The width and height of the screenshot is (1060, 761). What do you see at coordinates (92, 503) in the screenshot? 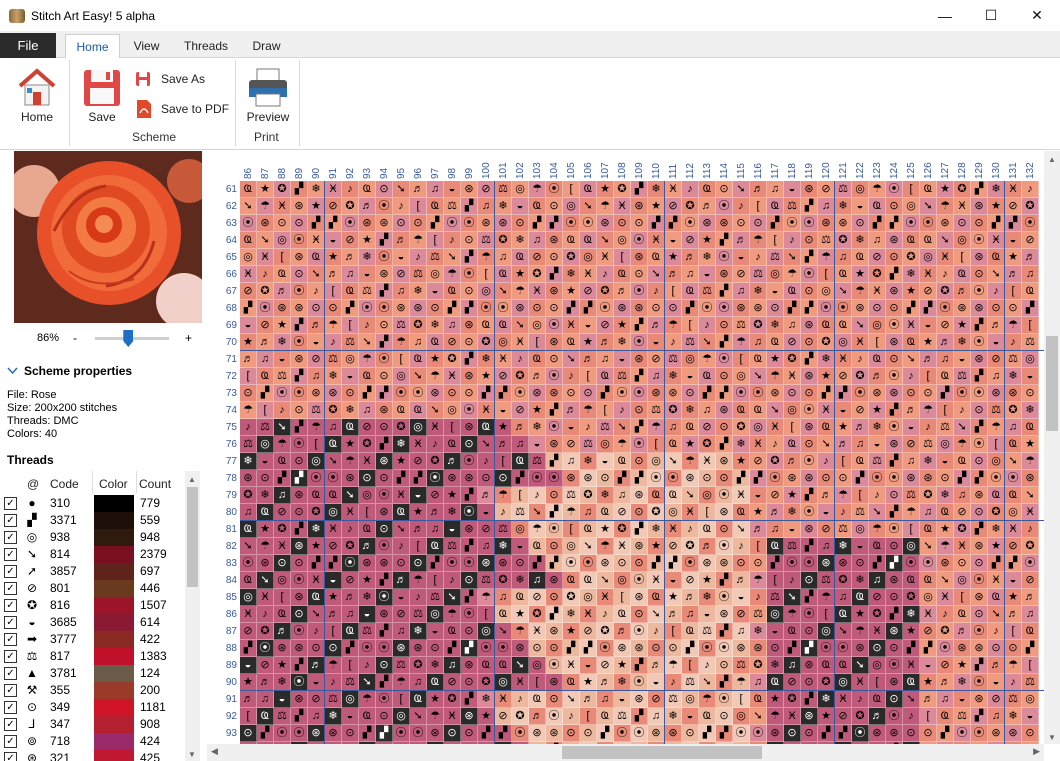
I see `thread-row: ✓ ● 310 779` at bounding box center [92, 503].